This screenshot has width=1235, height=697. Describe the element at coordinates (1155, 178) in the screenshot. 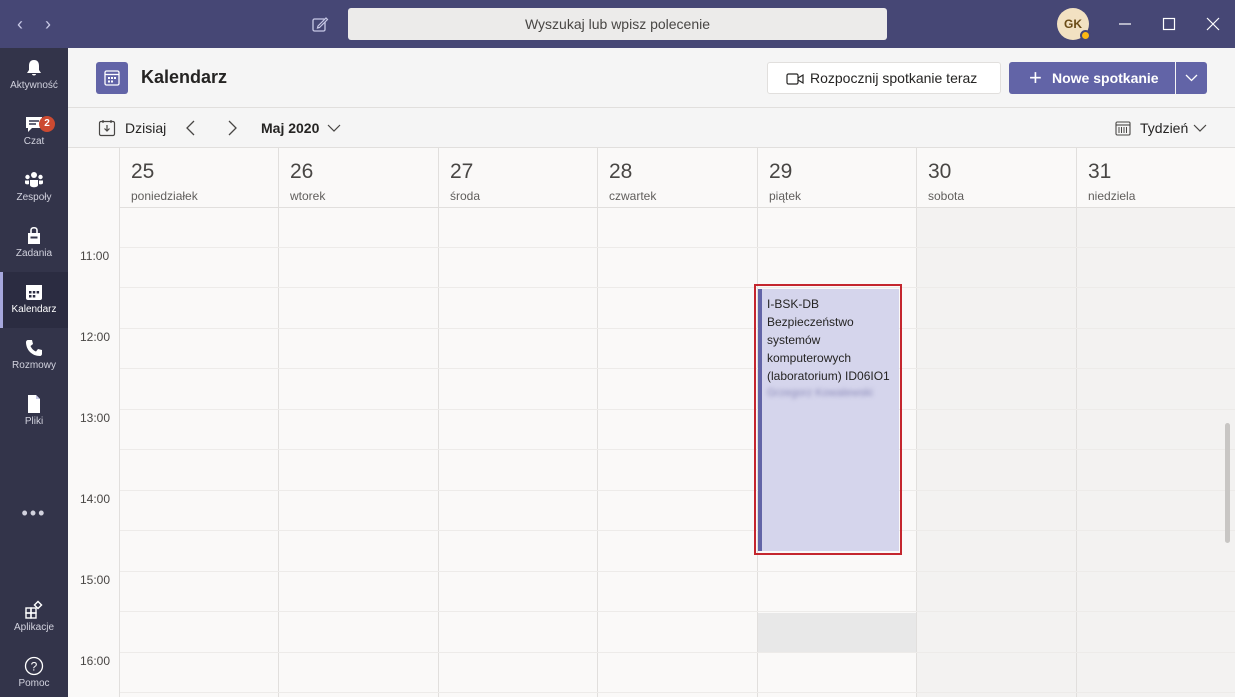

I see `day-header: 31 niedziela` at that location.